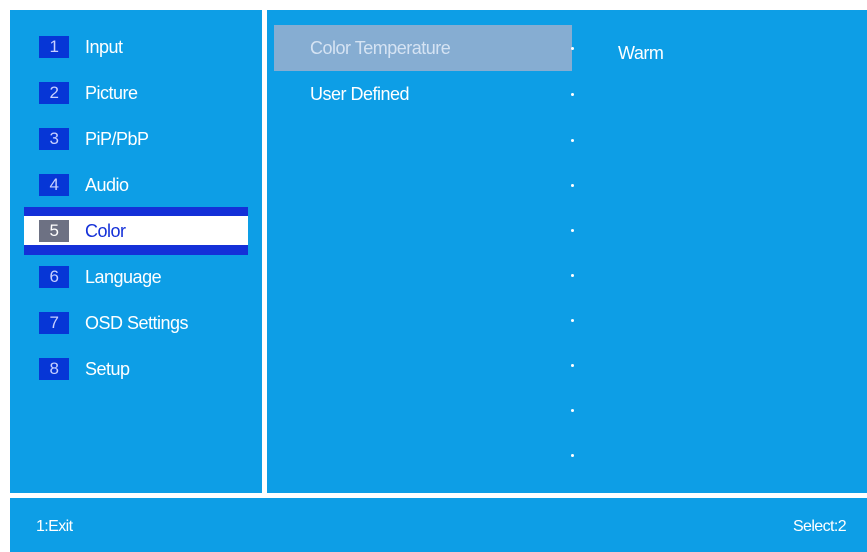  Describe the element at coordinates (423, 94) in the screenshot. I see `submenu-item-user-defined: User Defined` at that location.